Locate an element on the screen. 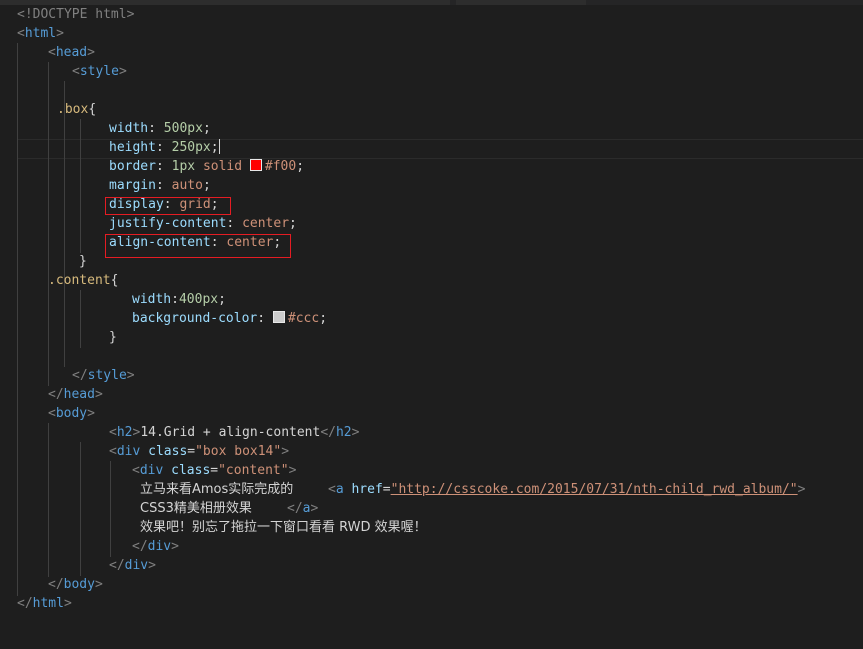  code-line: </style> is located at coordinates (103, 375).